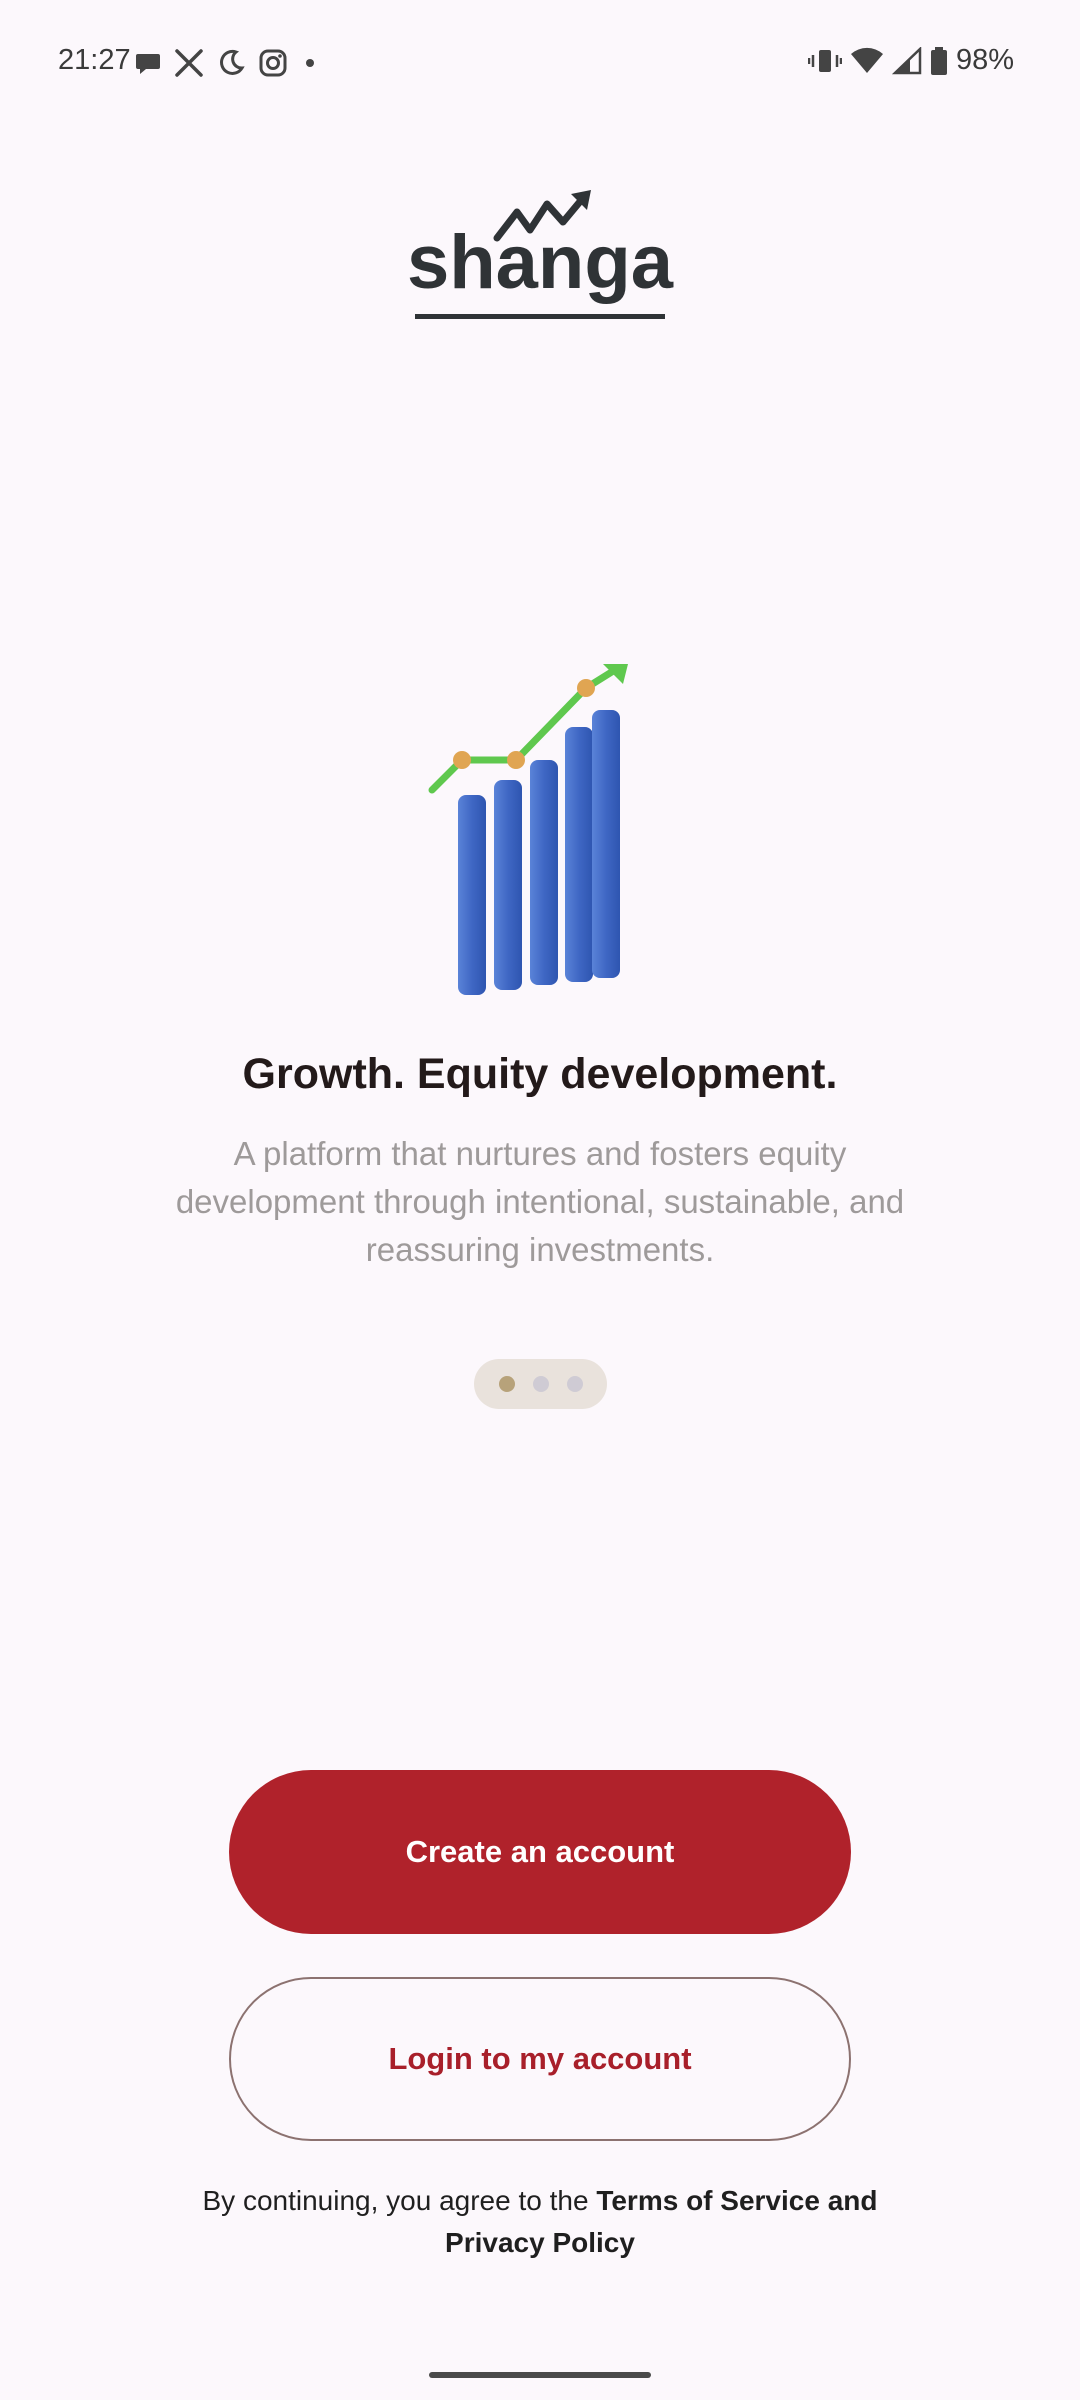  Describe the element at coordinates (232, 62) in the screenshot. I see `do-not-disturb-moon-icon` at that location.